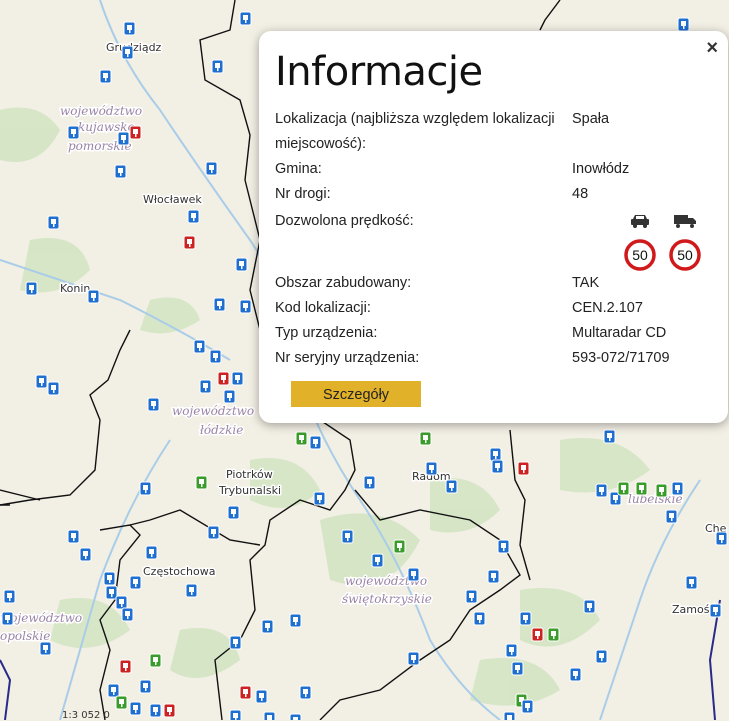 The width and height of the screenshot is (729, 721). What do you see at coordinates (356, 394) in the screenshot?
I see `details-button: Szczegóły` at bounding box center [356, 394].